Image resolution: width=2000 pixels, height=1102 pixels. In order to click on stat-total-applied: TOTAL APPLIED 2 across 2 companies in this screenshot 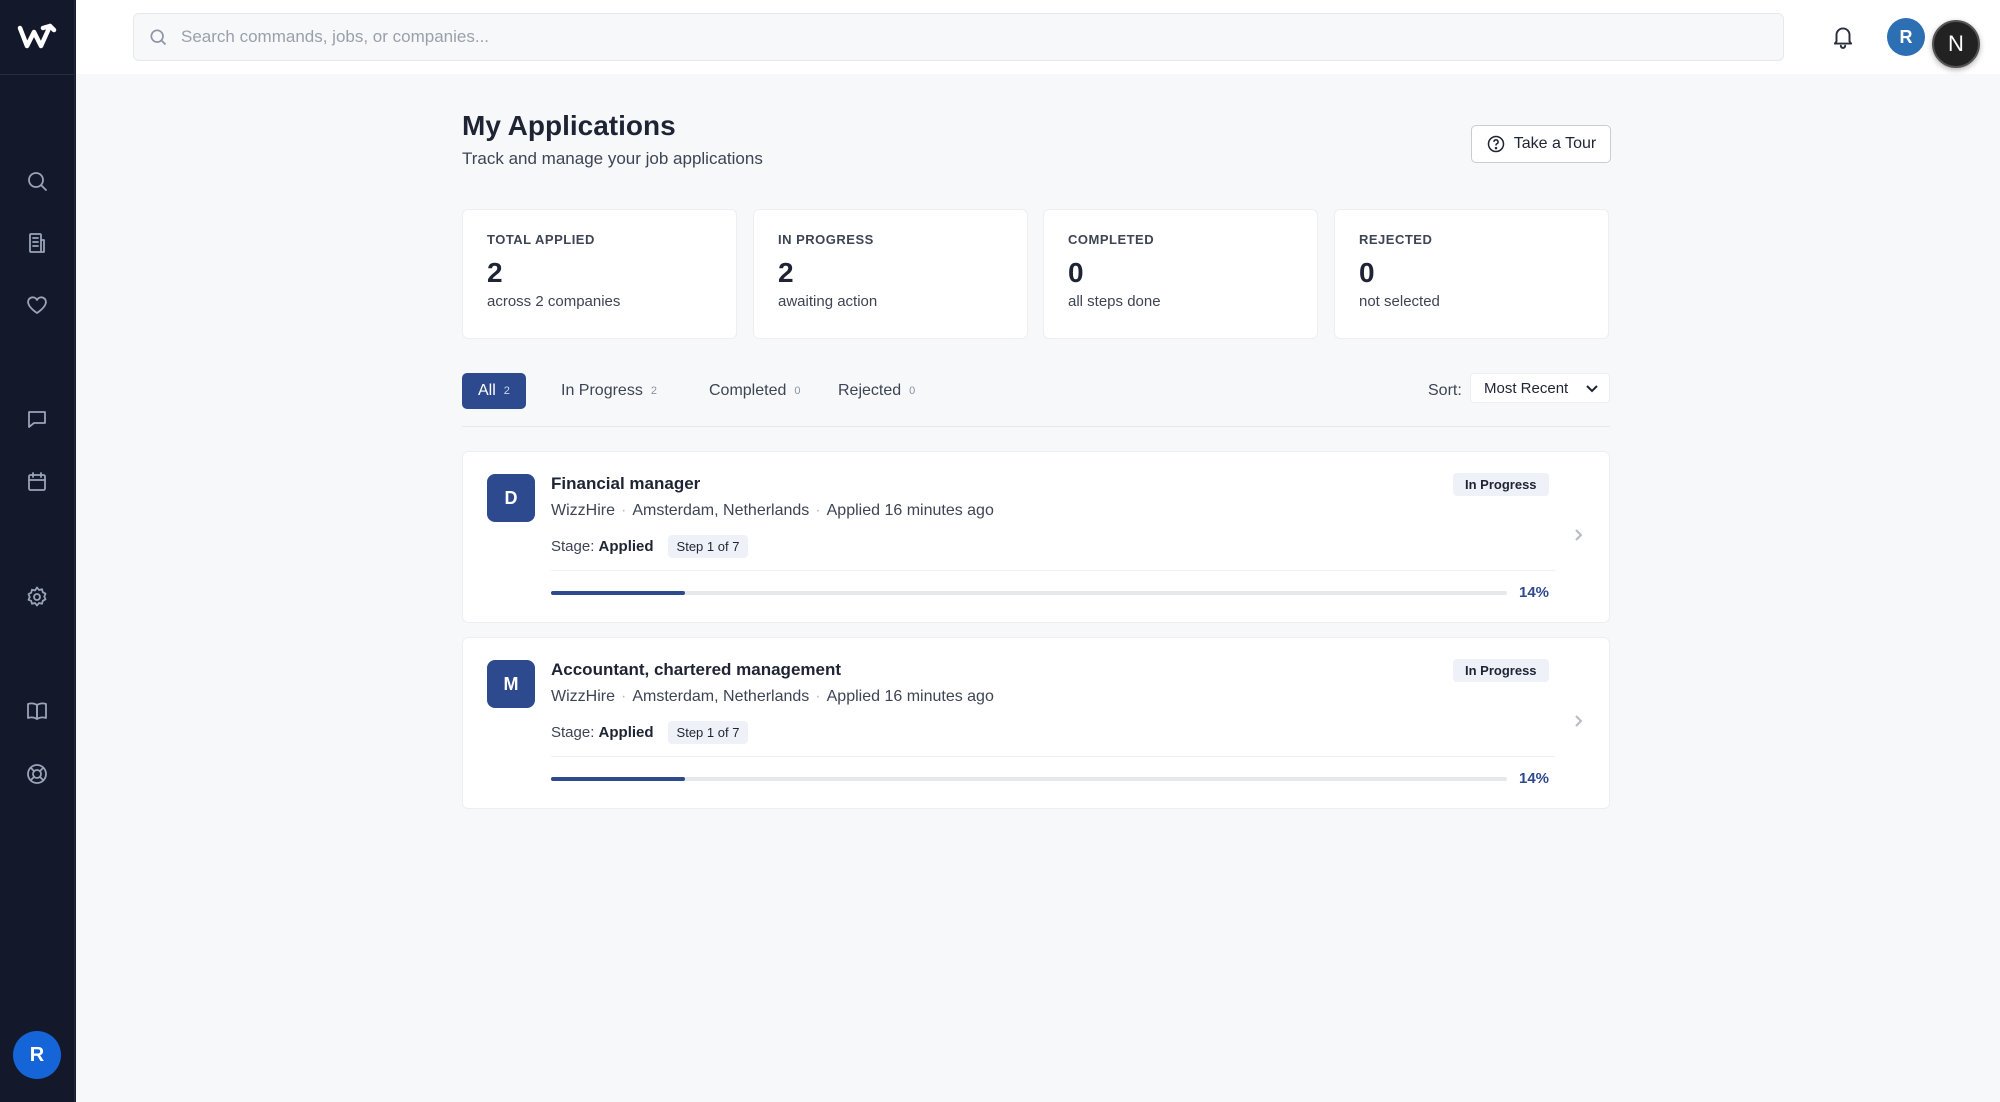, I will do `click(599, 274)`.